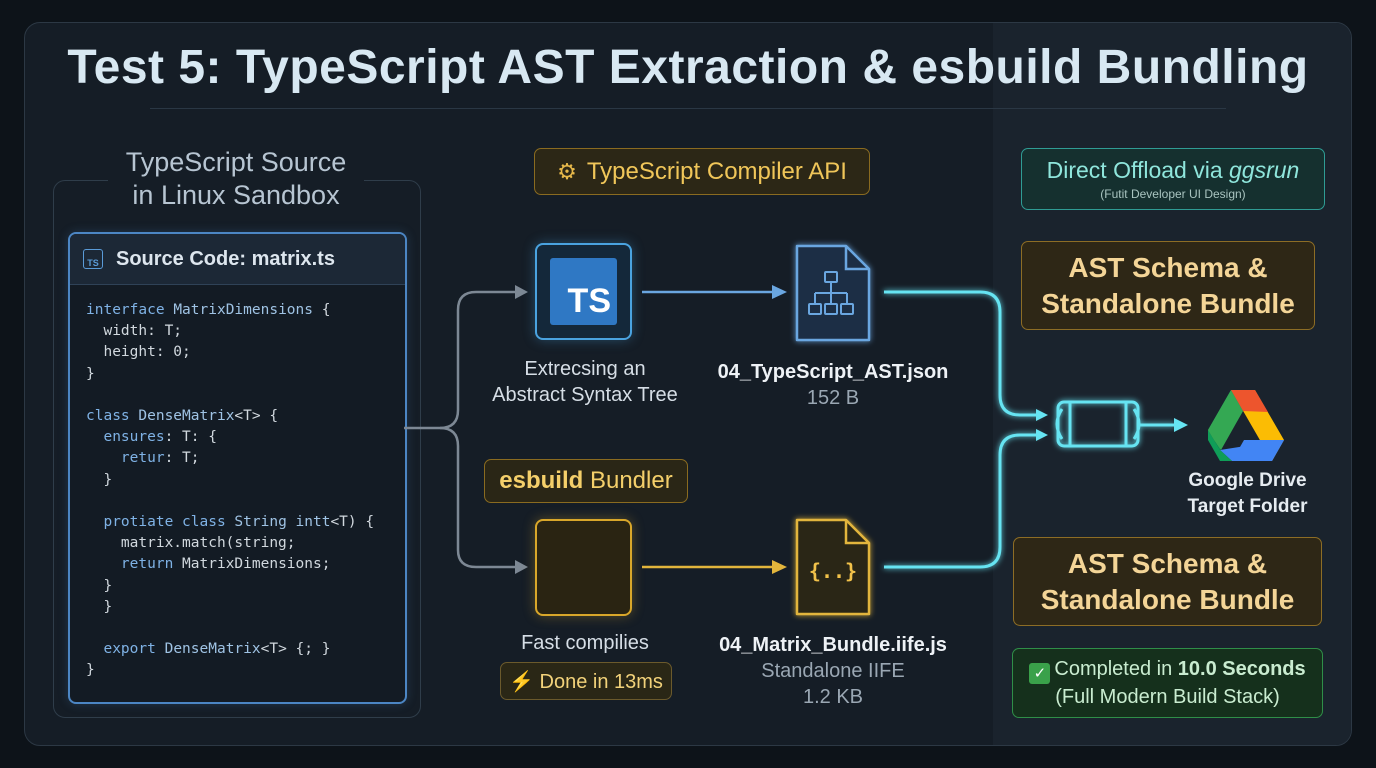 Image resolution: width=1376 pixels, height=768 pixels. Describe the element at coordinates (1167, 581) in the screenshot. I see `schema-badge-bottom: AST Schema & Standalone Bundle` at that location.